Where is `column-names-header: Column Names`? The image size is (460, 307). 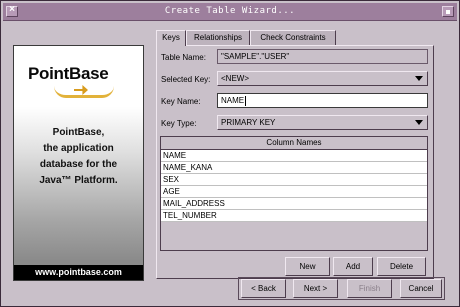 column-names-header: Column Names is located at coordinates (294, 143).